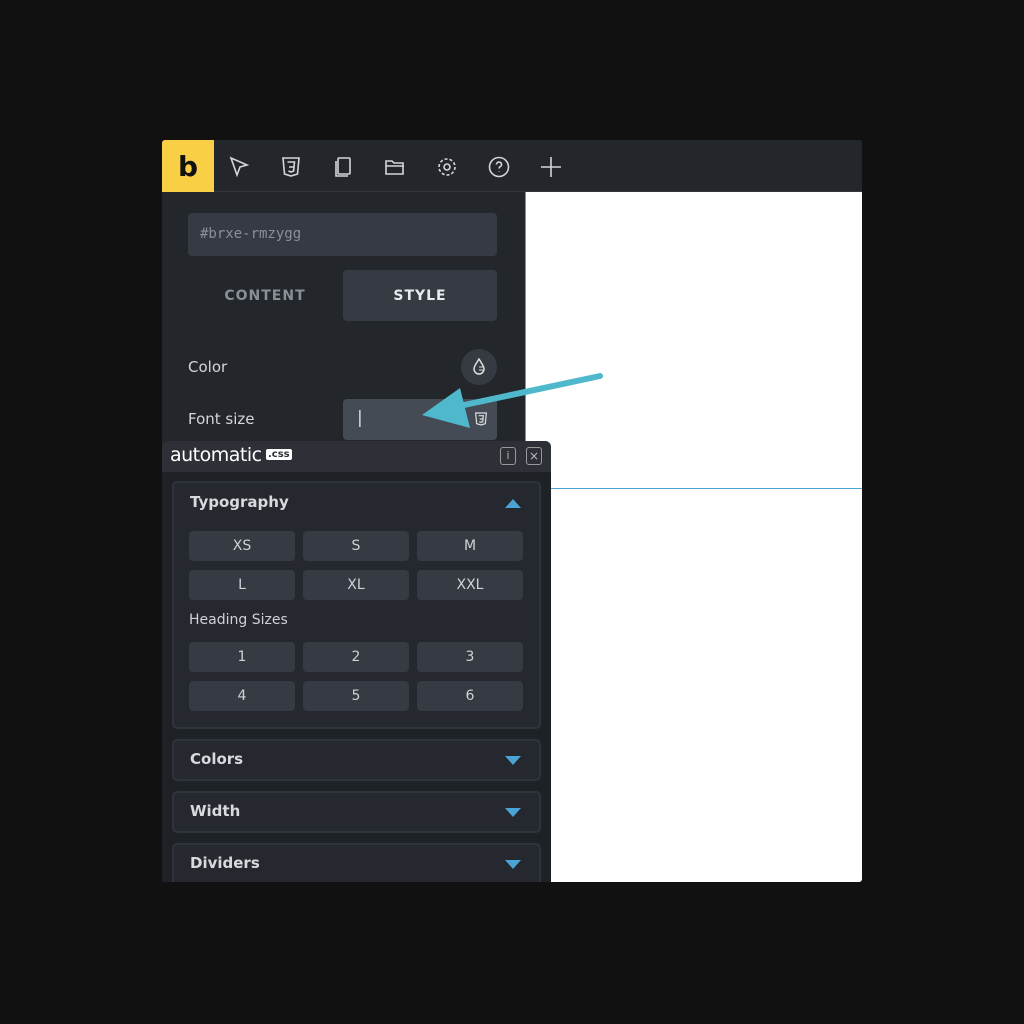 This screenshot has height=1024, width=1024. I want to click on collapse-icon, so click(513, 503).